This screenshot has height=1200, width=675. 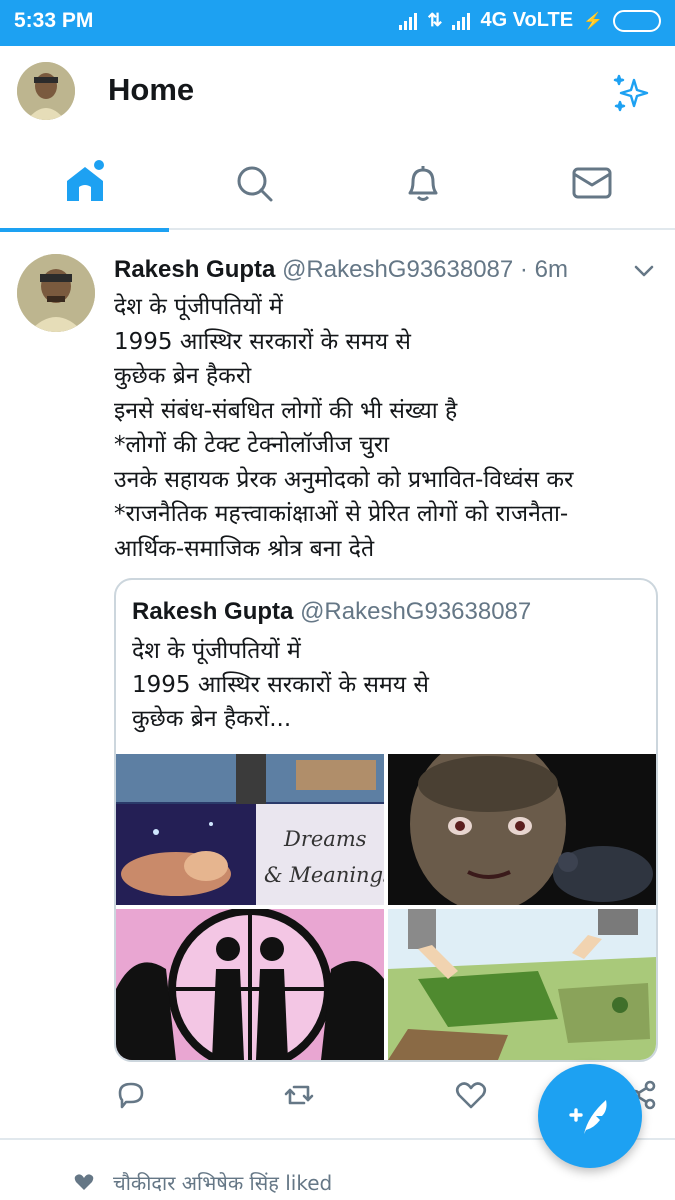 What do you see at coordinates (250, 984) in the screenshot?
I see `media-image-silhouettes` at bounding box center [250, 984].